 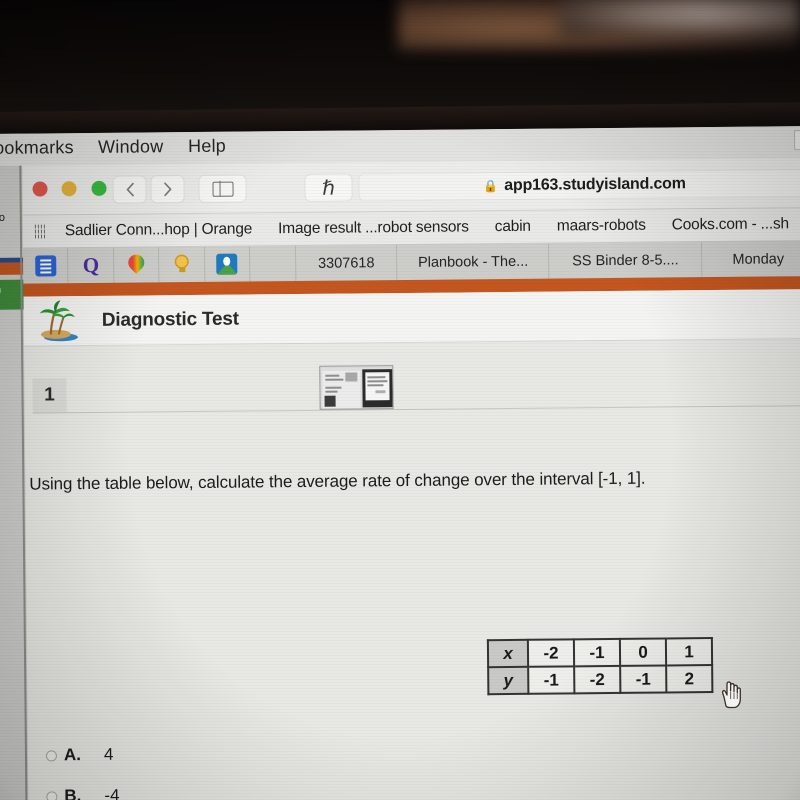 What do you see at coordinates (69, 189) in the screenshot?
I see `minimize-button` at bounding box center [69, 189].